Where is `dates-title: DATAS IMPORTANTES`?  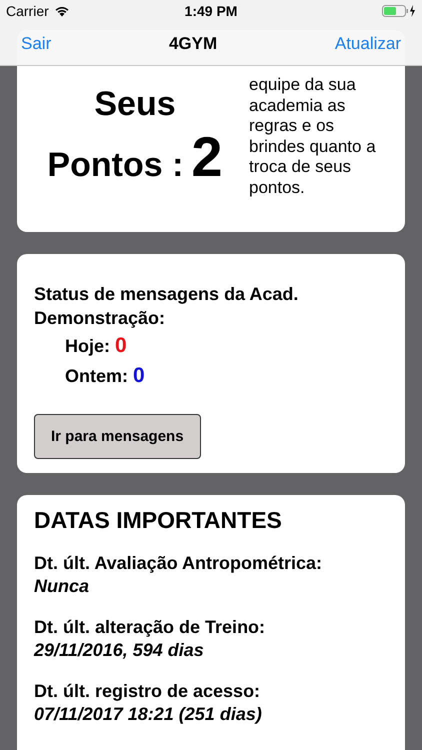 dates-title: DATAS IMPORTANTES is located at coordinates (158, 520).